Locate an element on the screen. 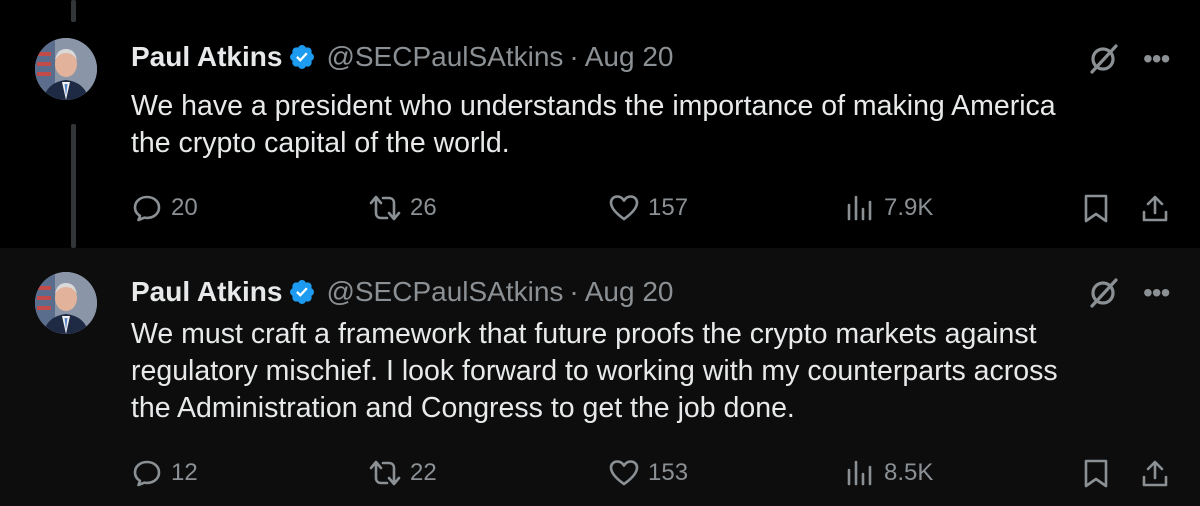  views-button: 8.5K is located at coordinates (888, 473).